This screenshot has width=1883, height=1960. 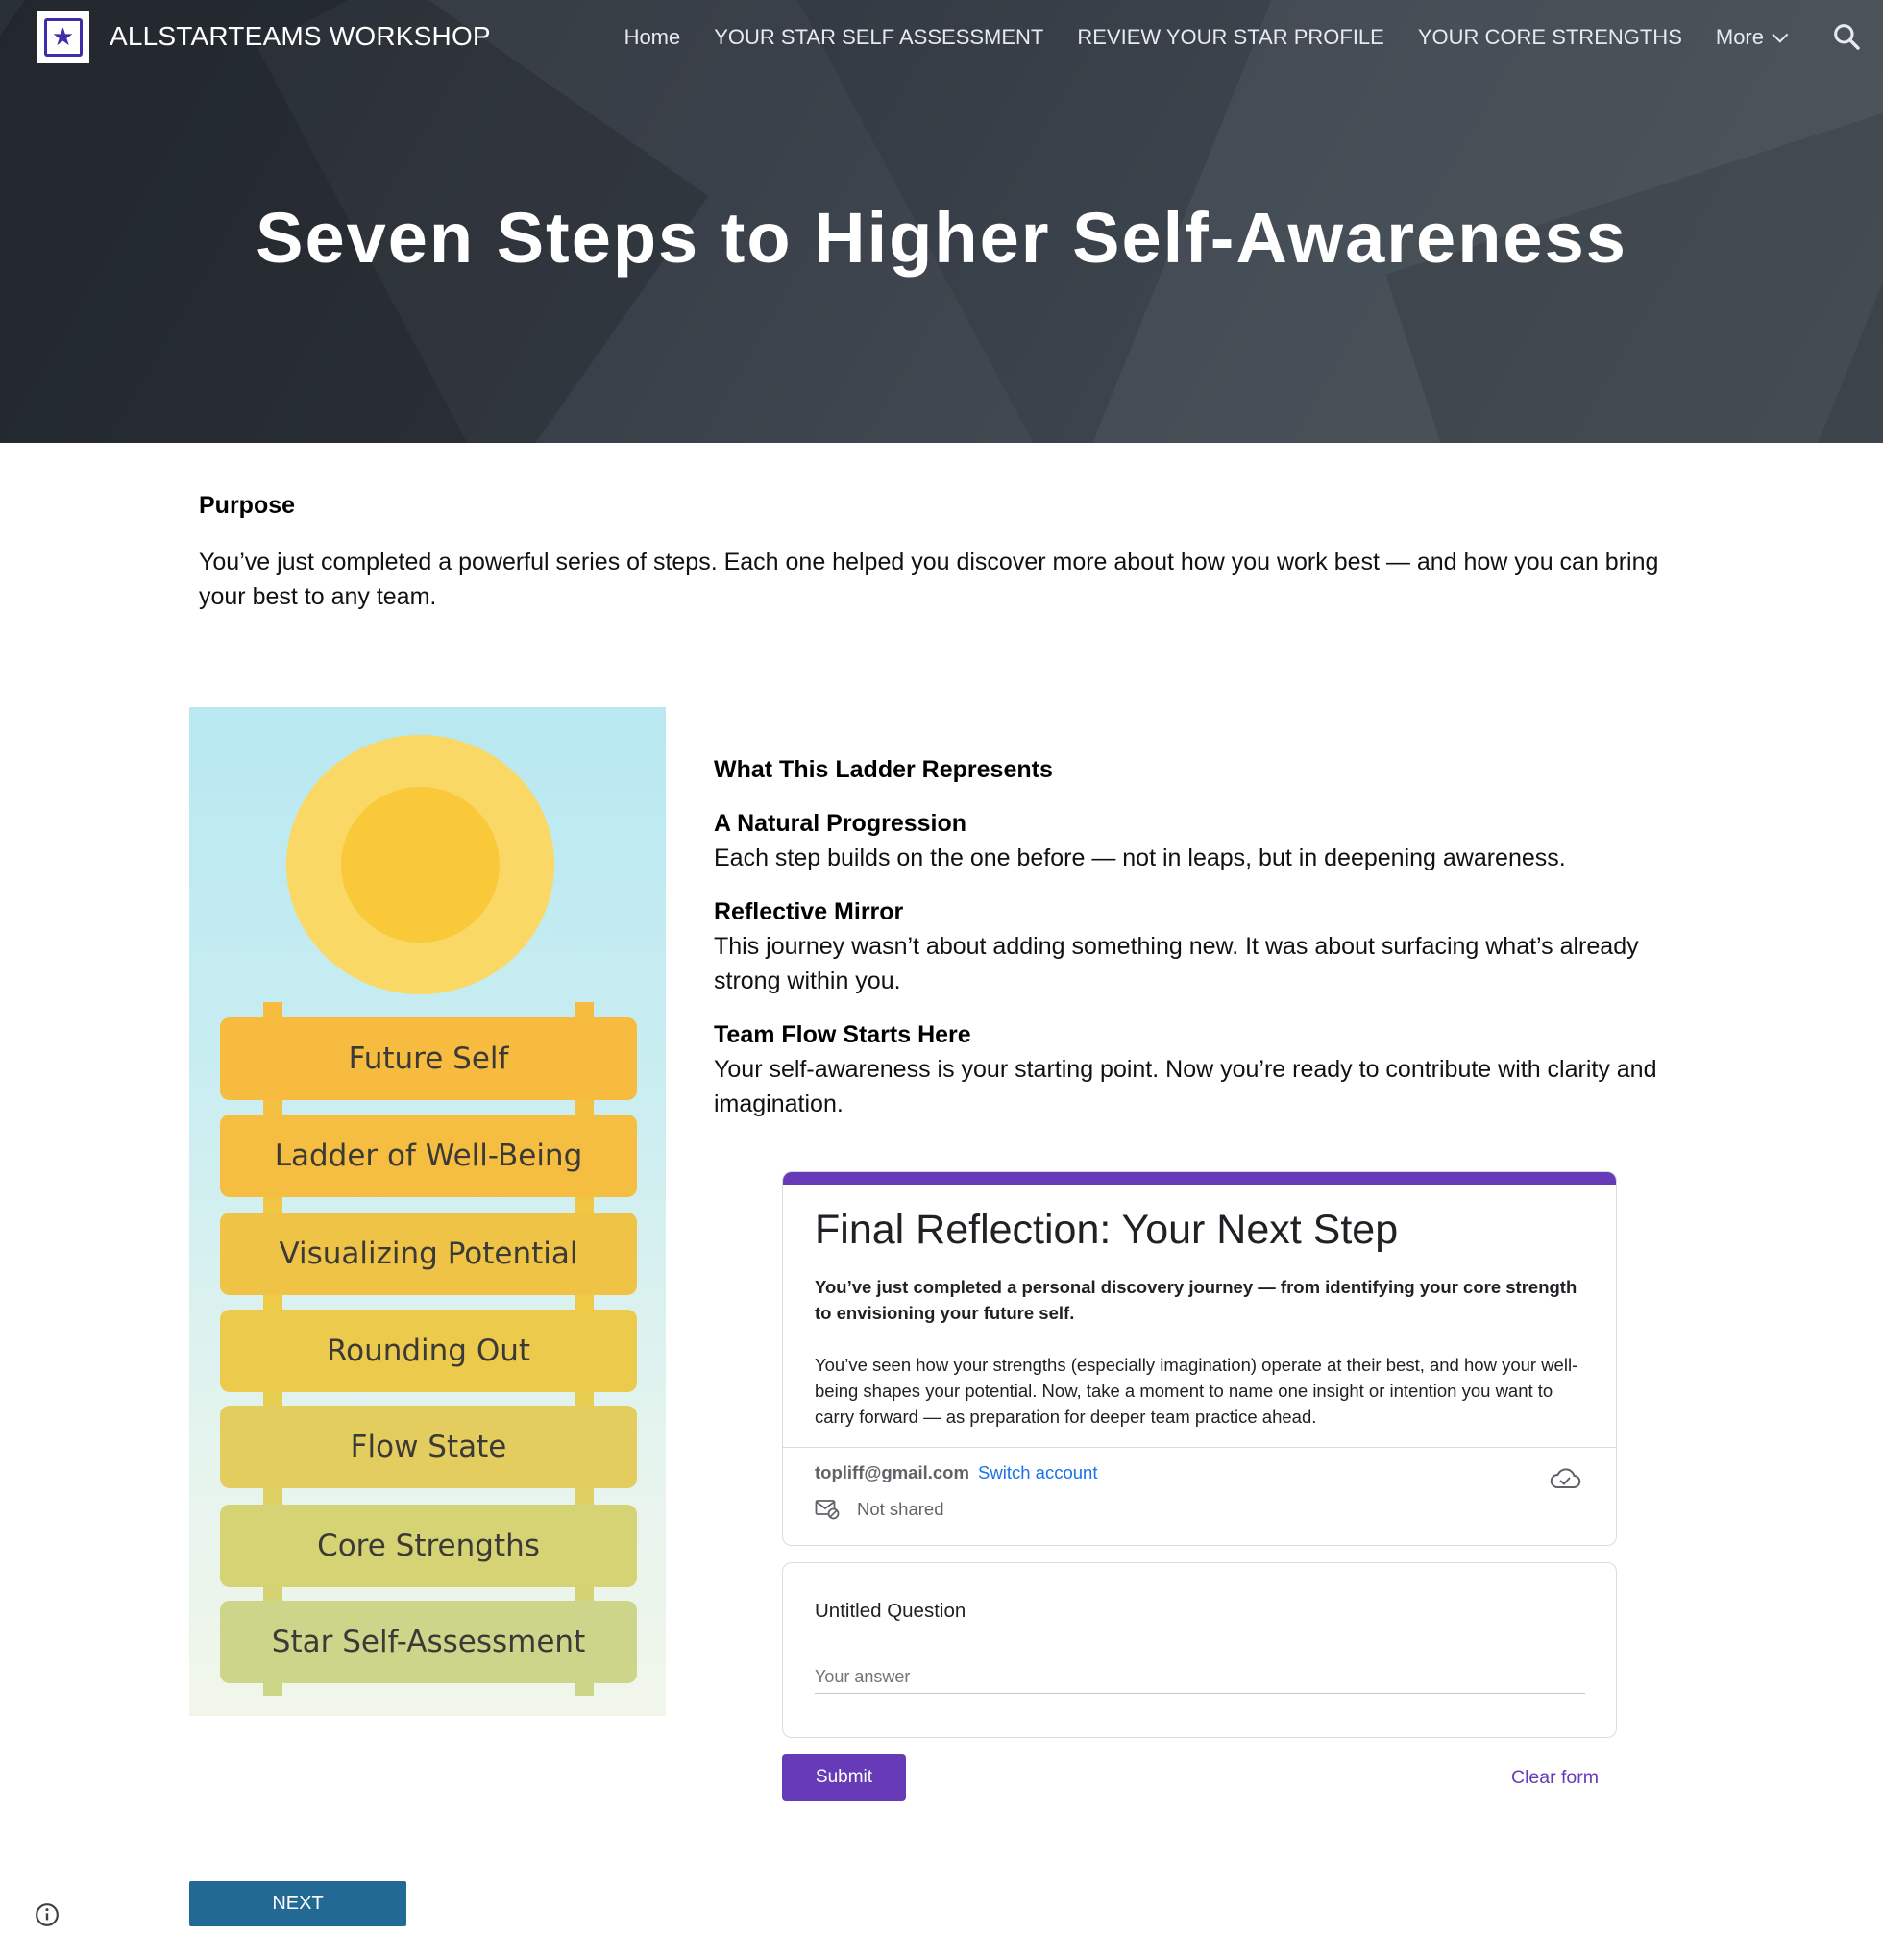 What do you see at coordinates (1199, 1650) in the screenshot?
I see `question-card: Untitled Question` at bounding box center [1199, 1650].